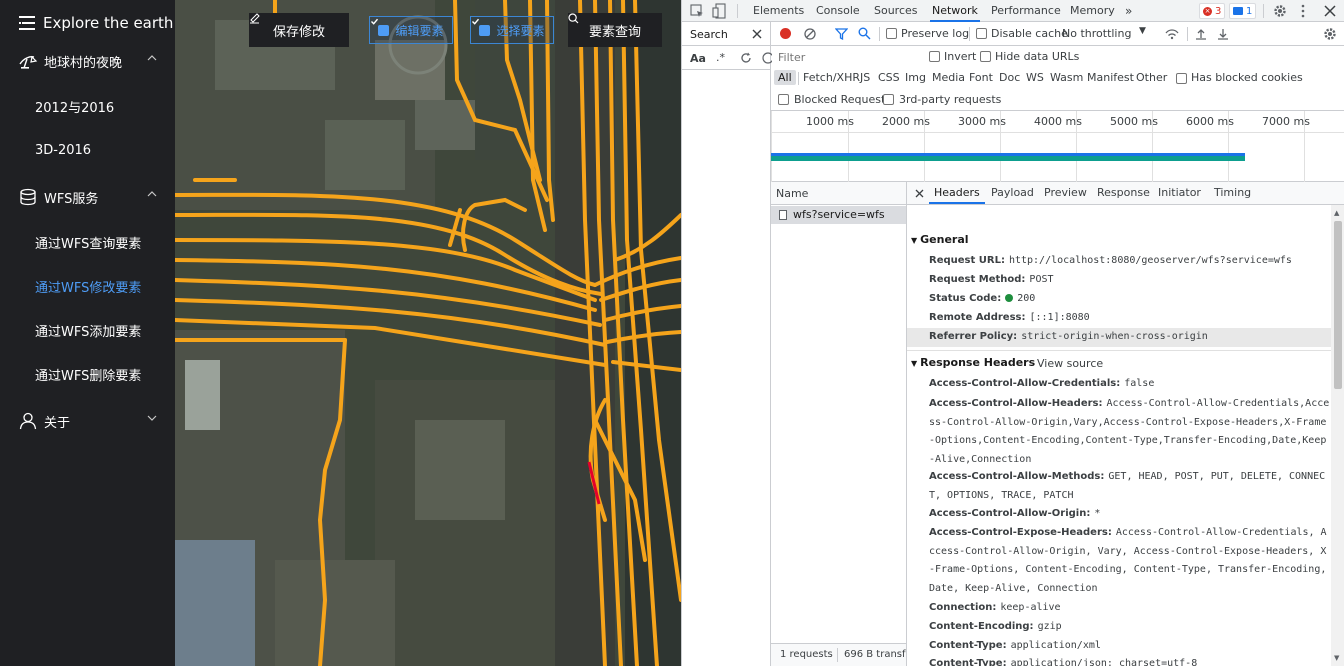 The image size is (1344, 666). What do you see at coordinates (87, 61) in the screenshot?
I see `menu-group-night: 地球村的夜晚` at bounding box center [87, 61].